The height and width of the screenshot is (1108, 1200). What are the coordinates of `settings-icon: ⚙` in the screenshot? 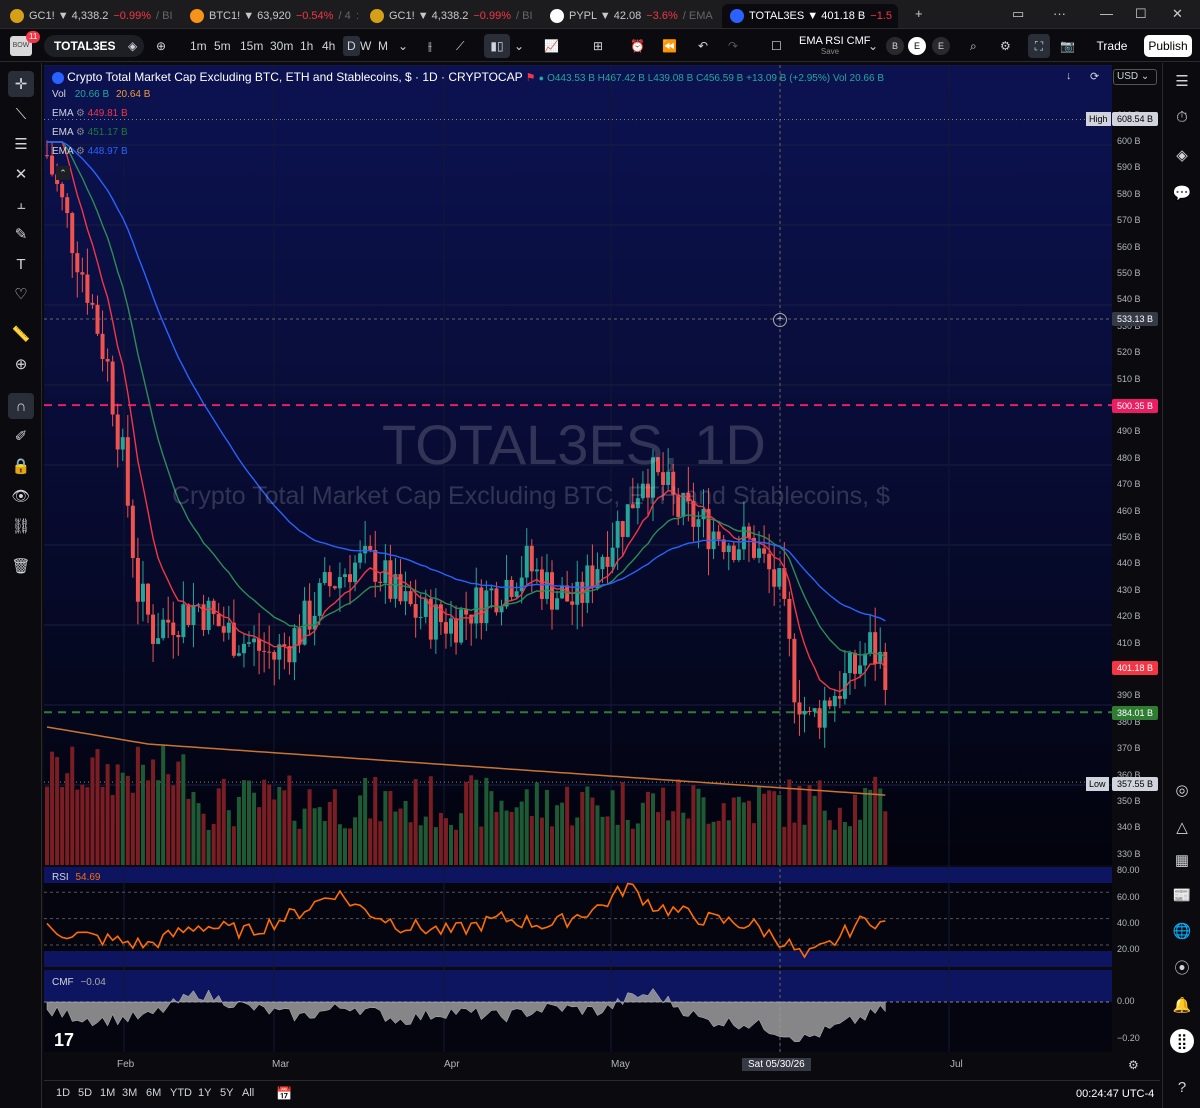 It's located at (1005, 46).